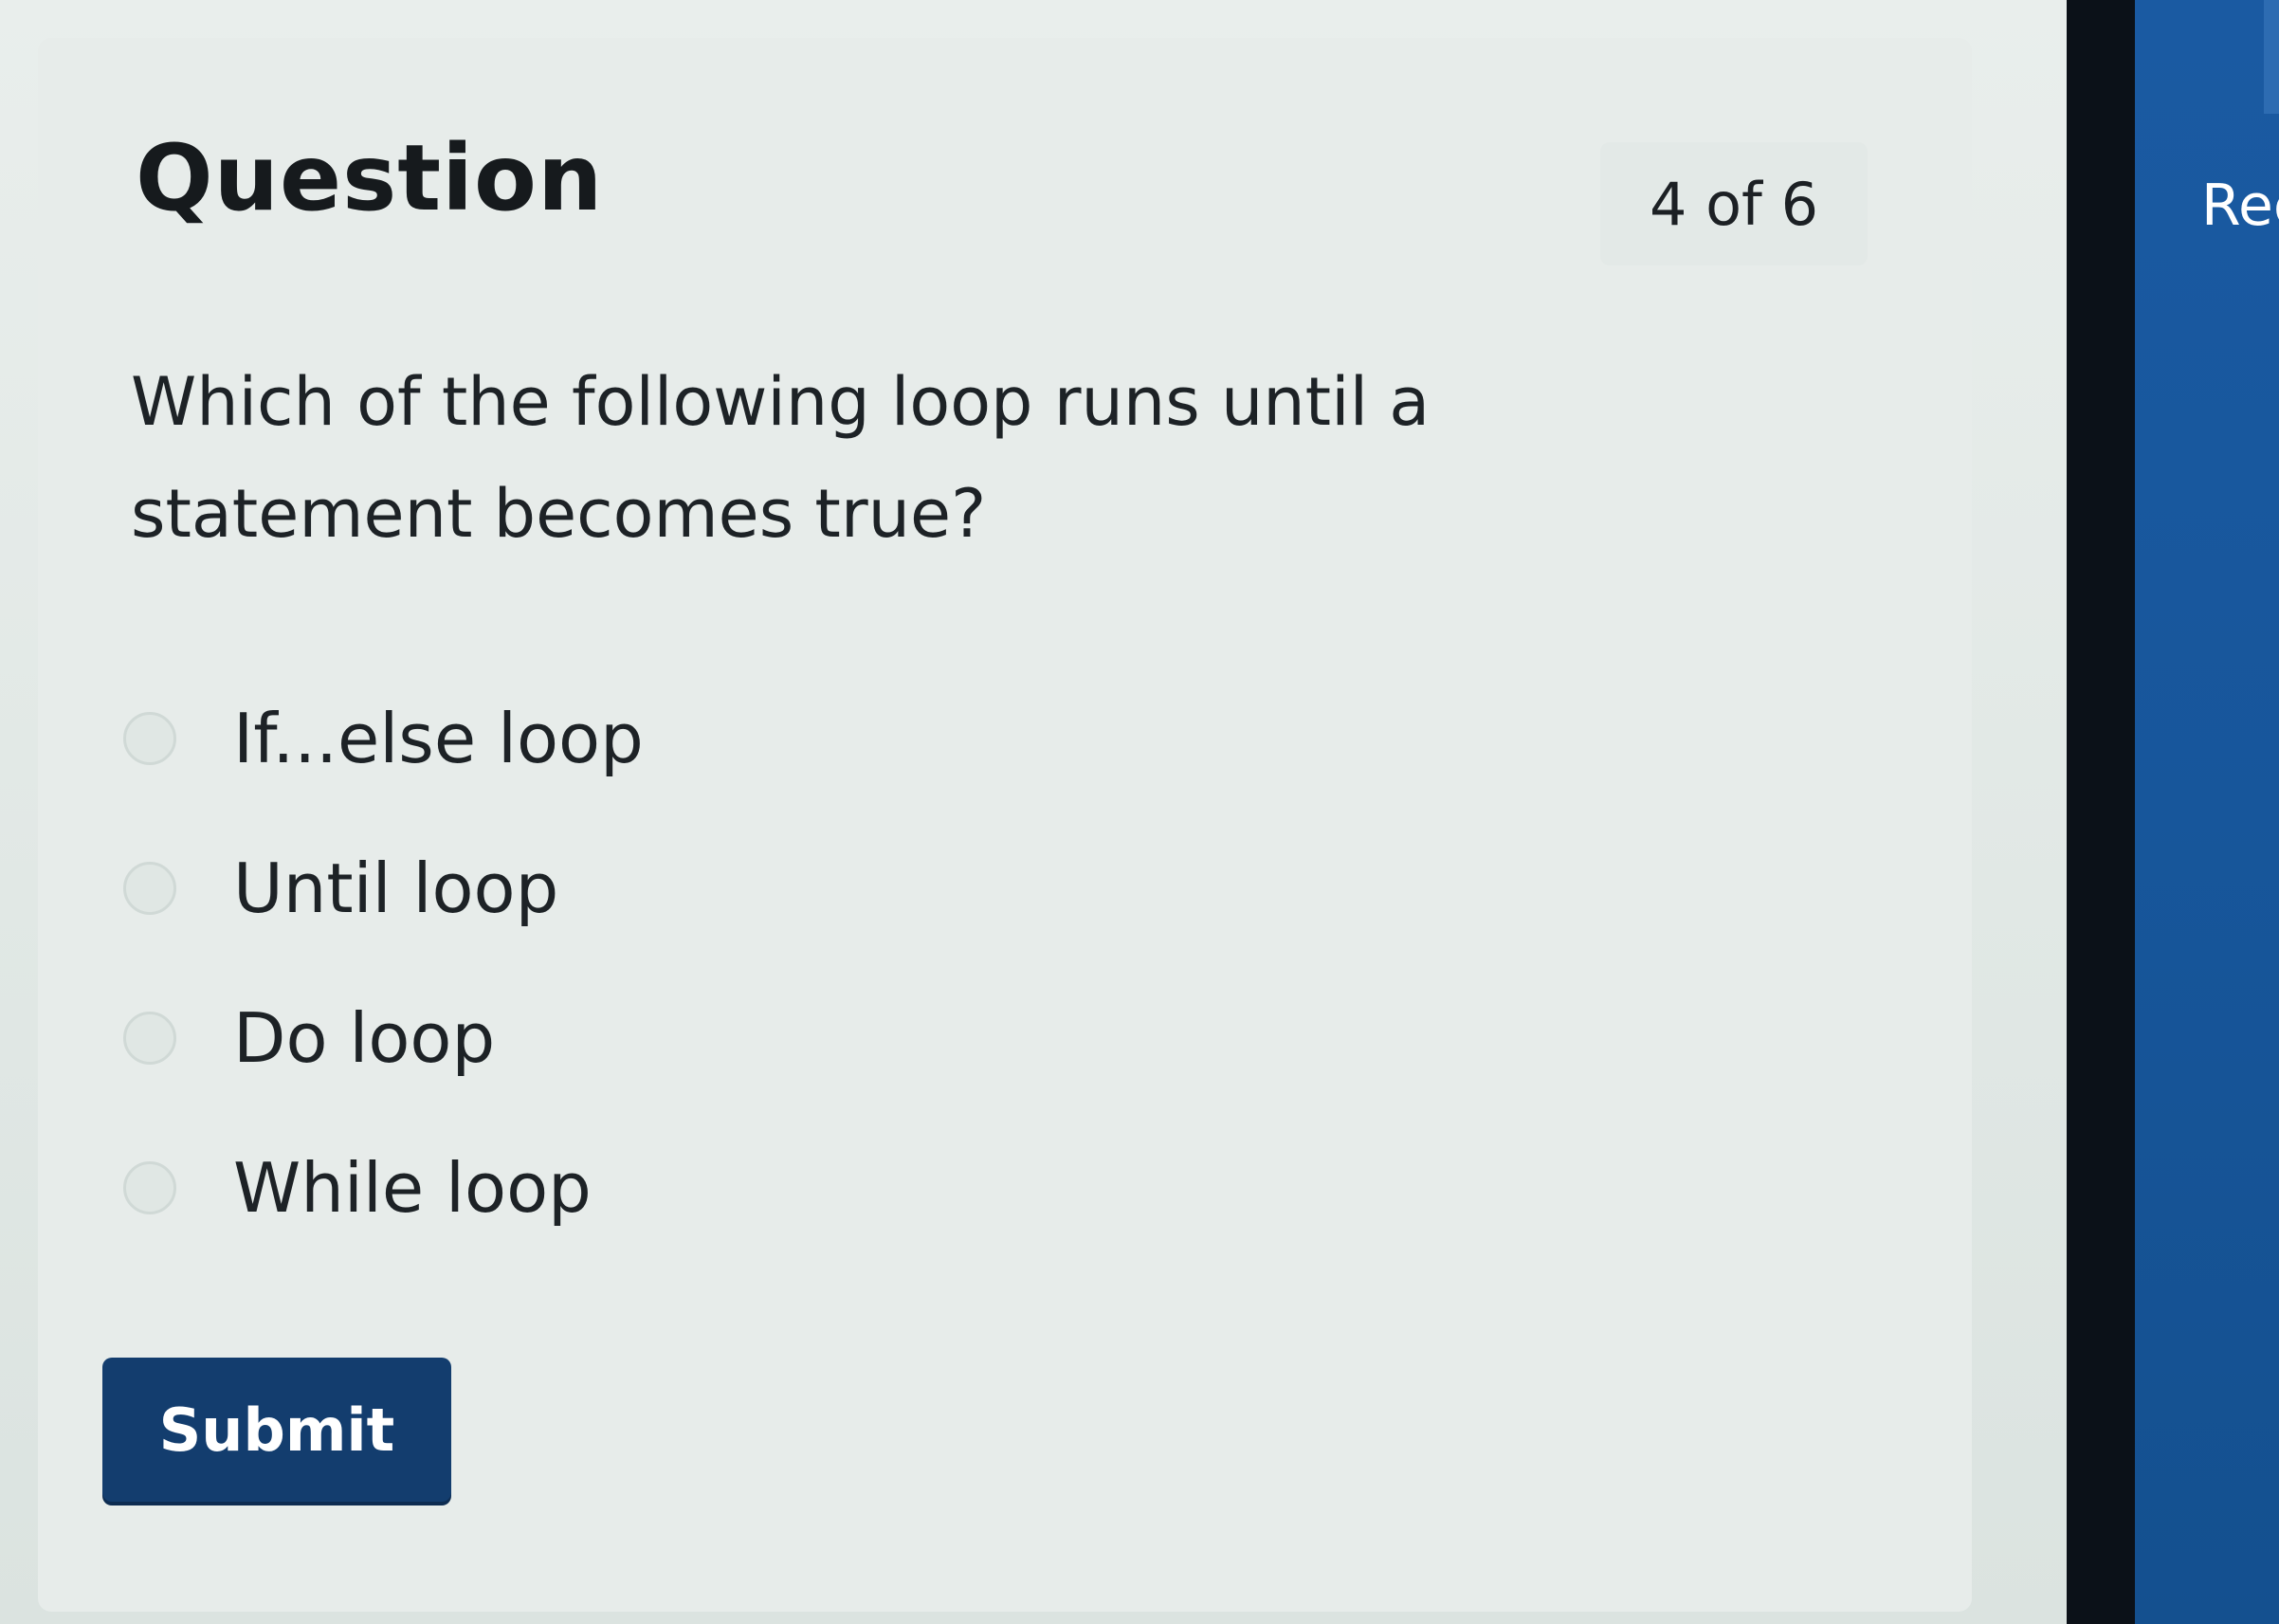 This screenshot has width=2279, height=1624. What do you see at coordinates (364, 1038) in the screenshot?
I see `answer-option-label: Do loop` at bounding box center [364, 1038].